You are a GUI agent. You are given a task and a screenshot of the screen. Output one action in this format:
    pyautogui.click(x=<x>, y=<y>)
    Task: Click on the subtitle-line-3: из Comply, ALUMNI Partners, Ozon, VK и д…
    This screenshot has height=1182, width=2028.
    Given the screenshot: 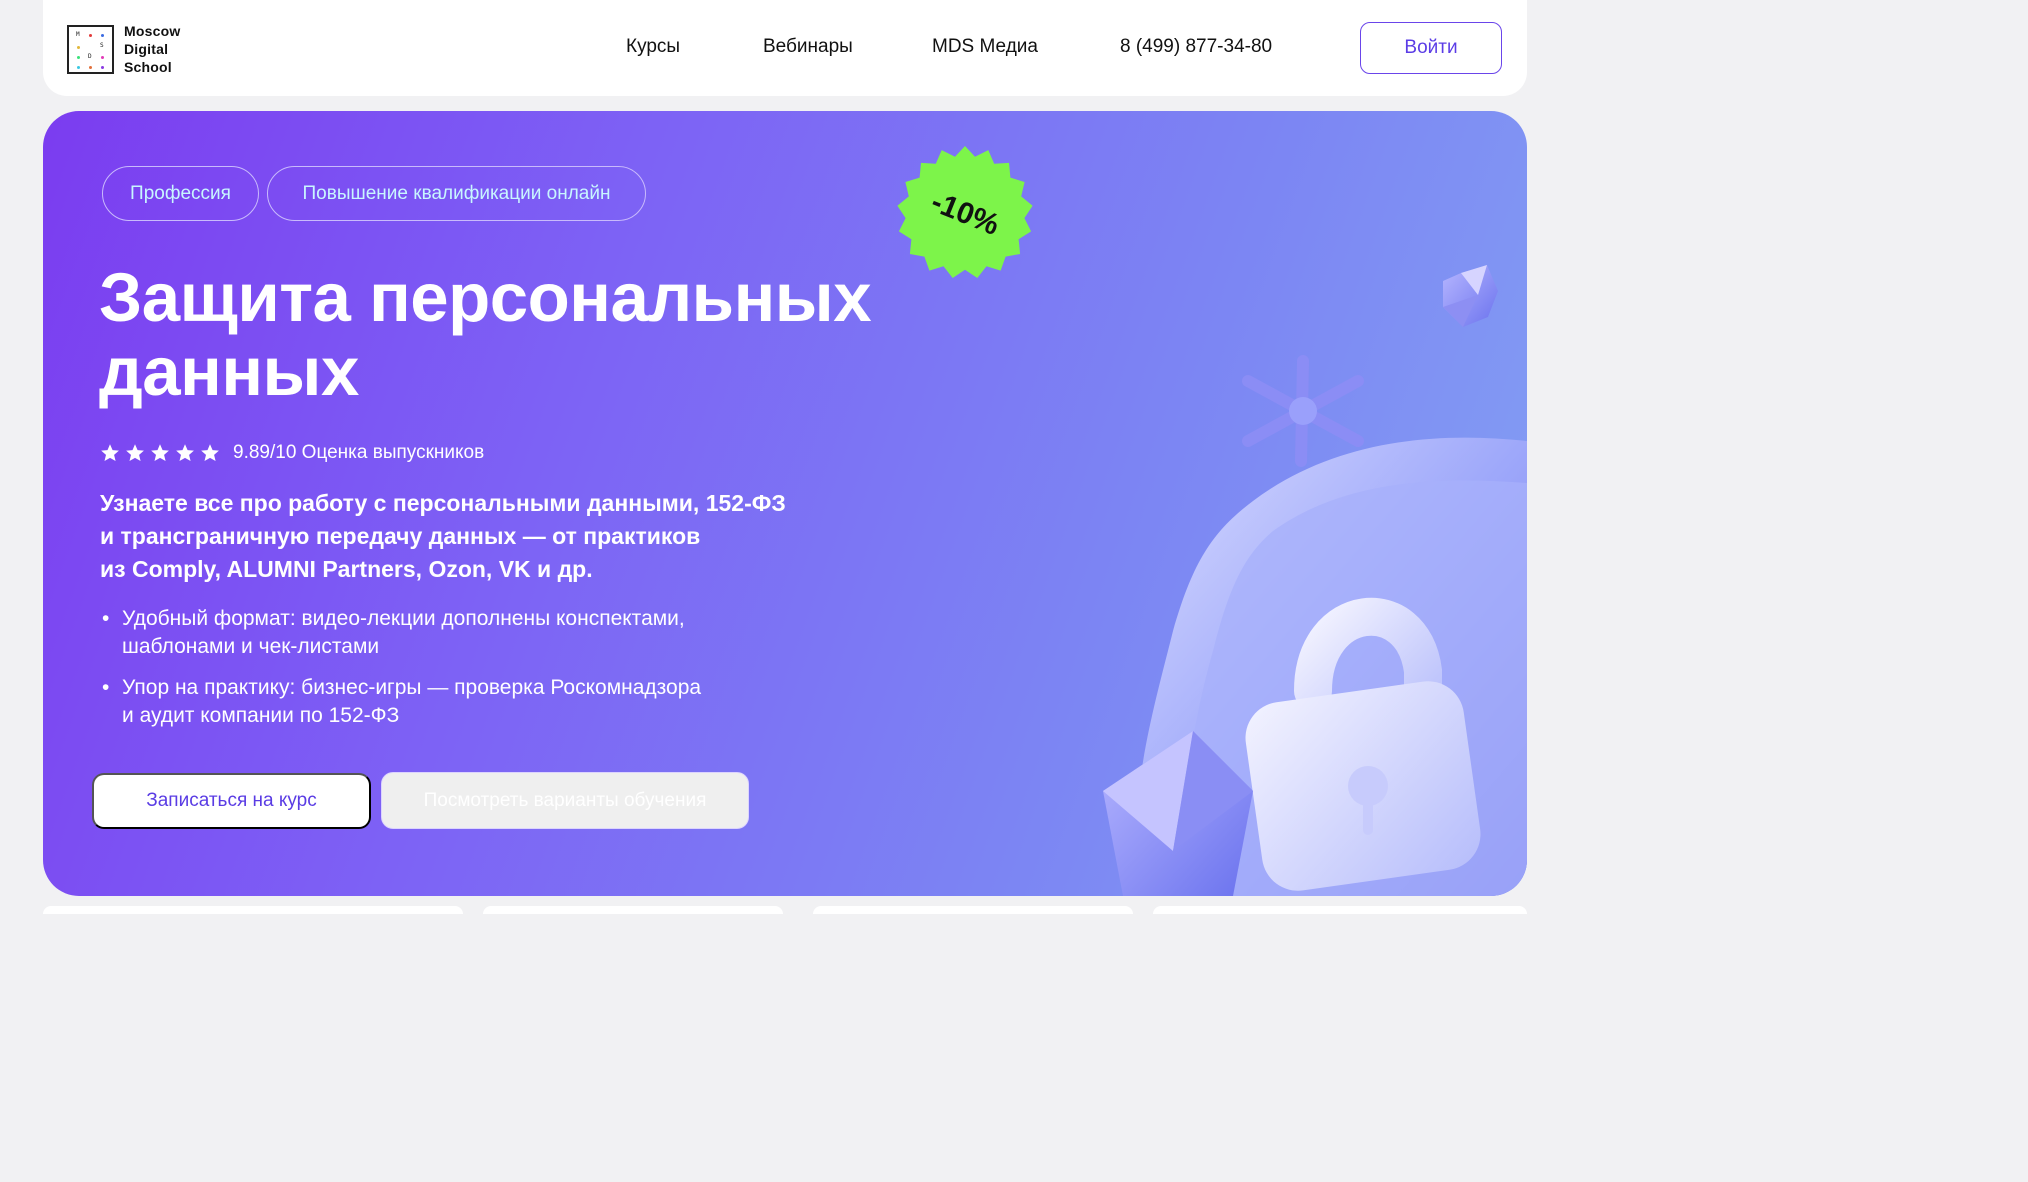 What is the action you would take?
    pyautogui.click(x=346, y=569)
    